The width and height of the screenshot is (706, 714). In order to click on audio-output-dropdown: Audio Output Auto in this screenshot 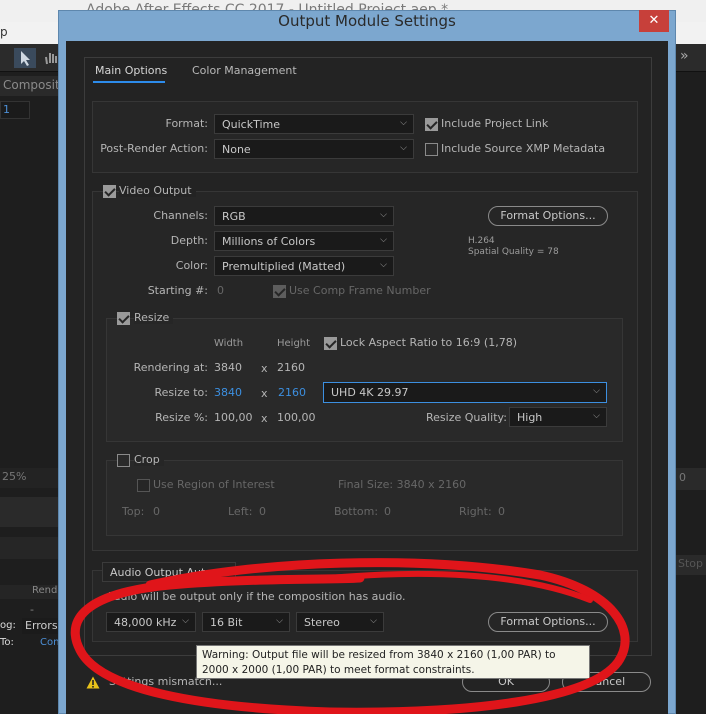, I will do `click(169, 572)`.